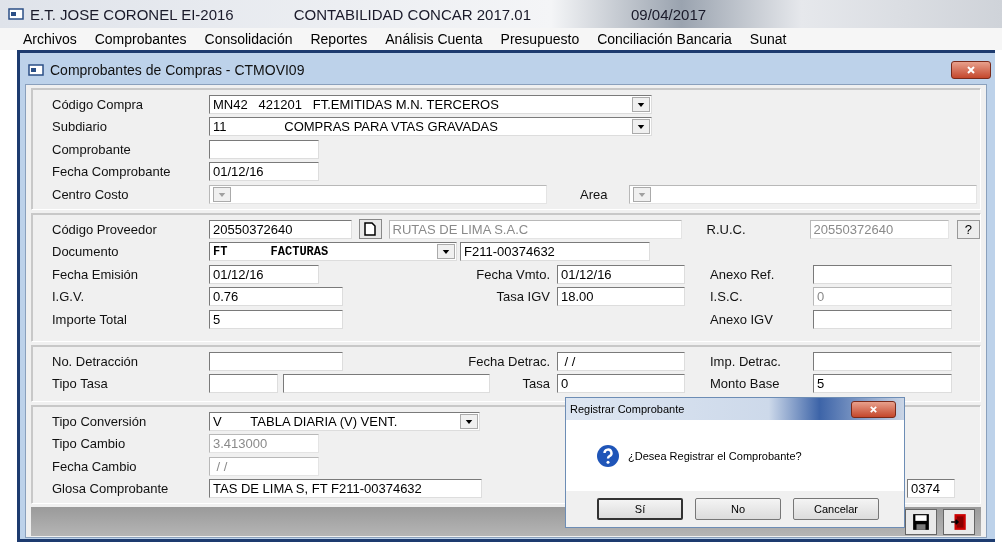 Image resolution: width=1002 pixels, height=552 pixels. Describe the element at coordinates (112, 172) in the screenshot. I see `field-label: Fecha Comprobante` at that location.